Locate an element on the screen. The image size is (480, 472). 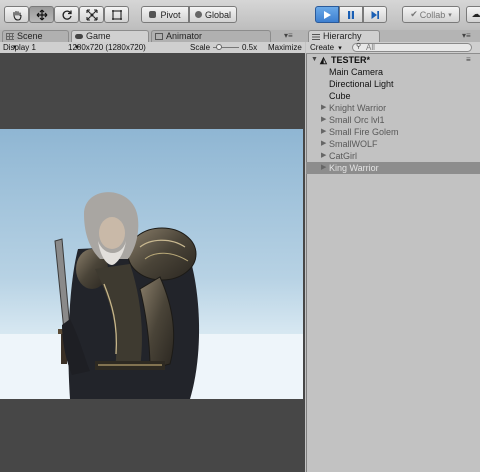
scene-menu-icon: ≡ is located at coordinates (468, 60).